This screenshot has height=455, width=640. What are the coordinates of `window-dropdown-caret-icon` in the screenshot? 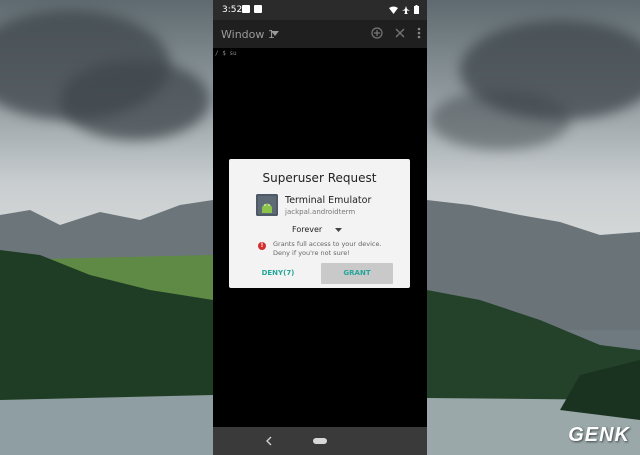 It's located at (275, 33).